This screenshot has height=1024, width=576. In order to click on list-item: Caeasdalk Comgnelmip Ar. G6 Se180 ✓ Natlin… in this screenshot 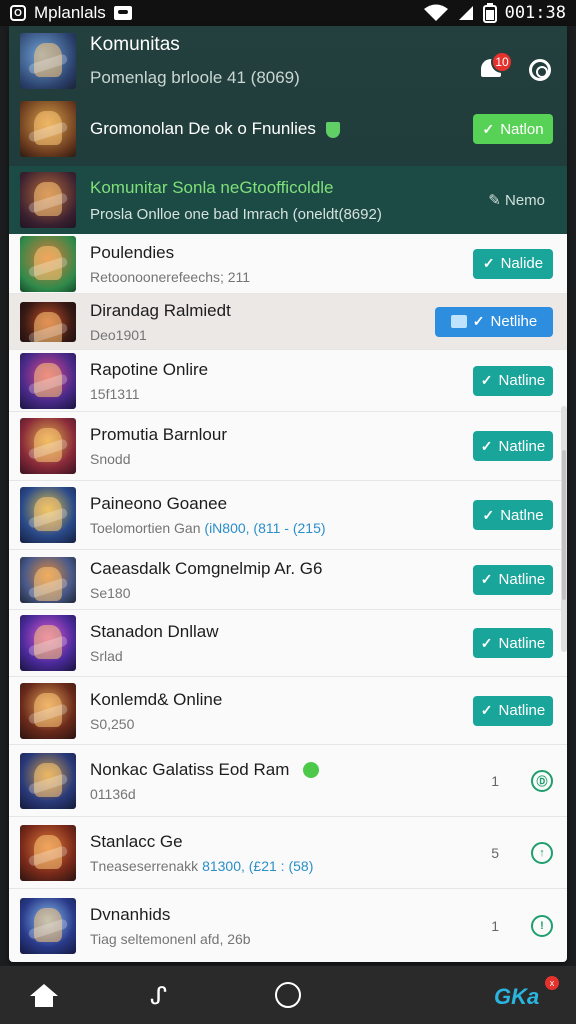, I will do `click(288, 580)`.